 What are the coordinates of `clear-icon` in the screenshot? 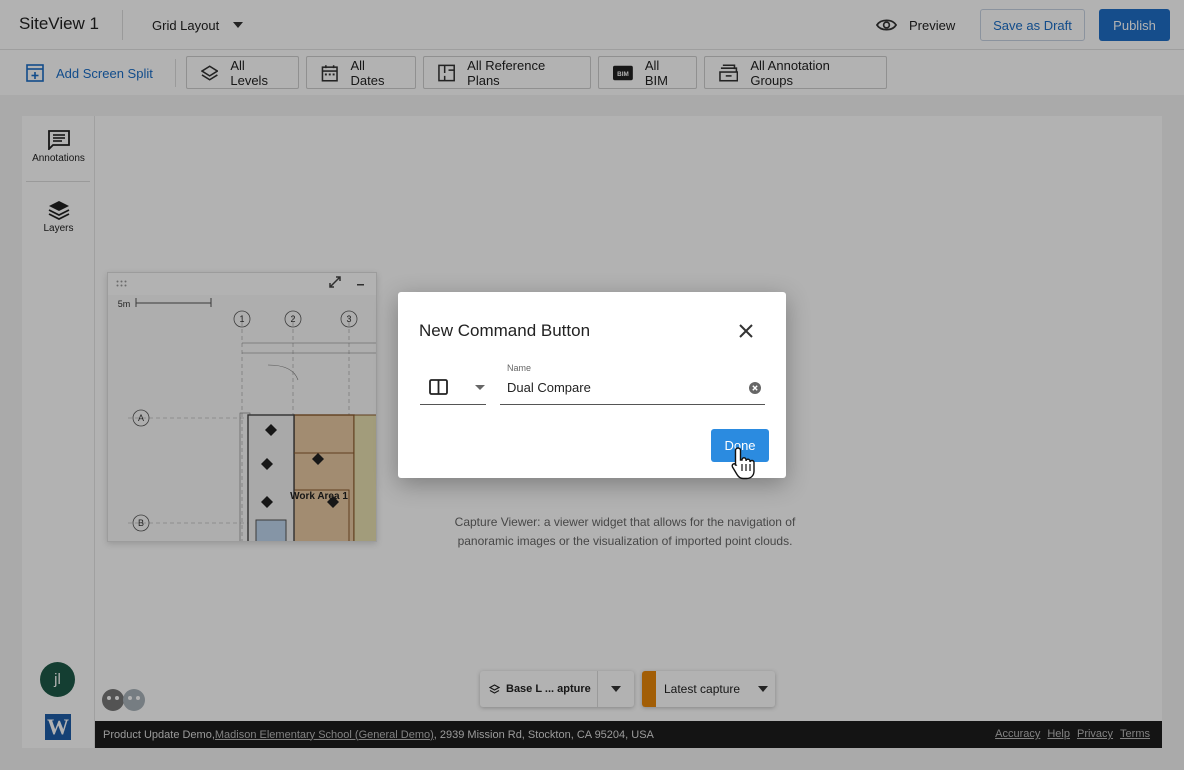 It's located at (755, 388).